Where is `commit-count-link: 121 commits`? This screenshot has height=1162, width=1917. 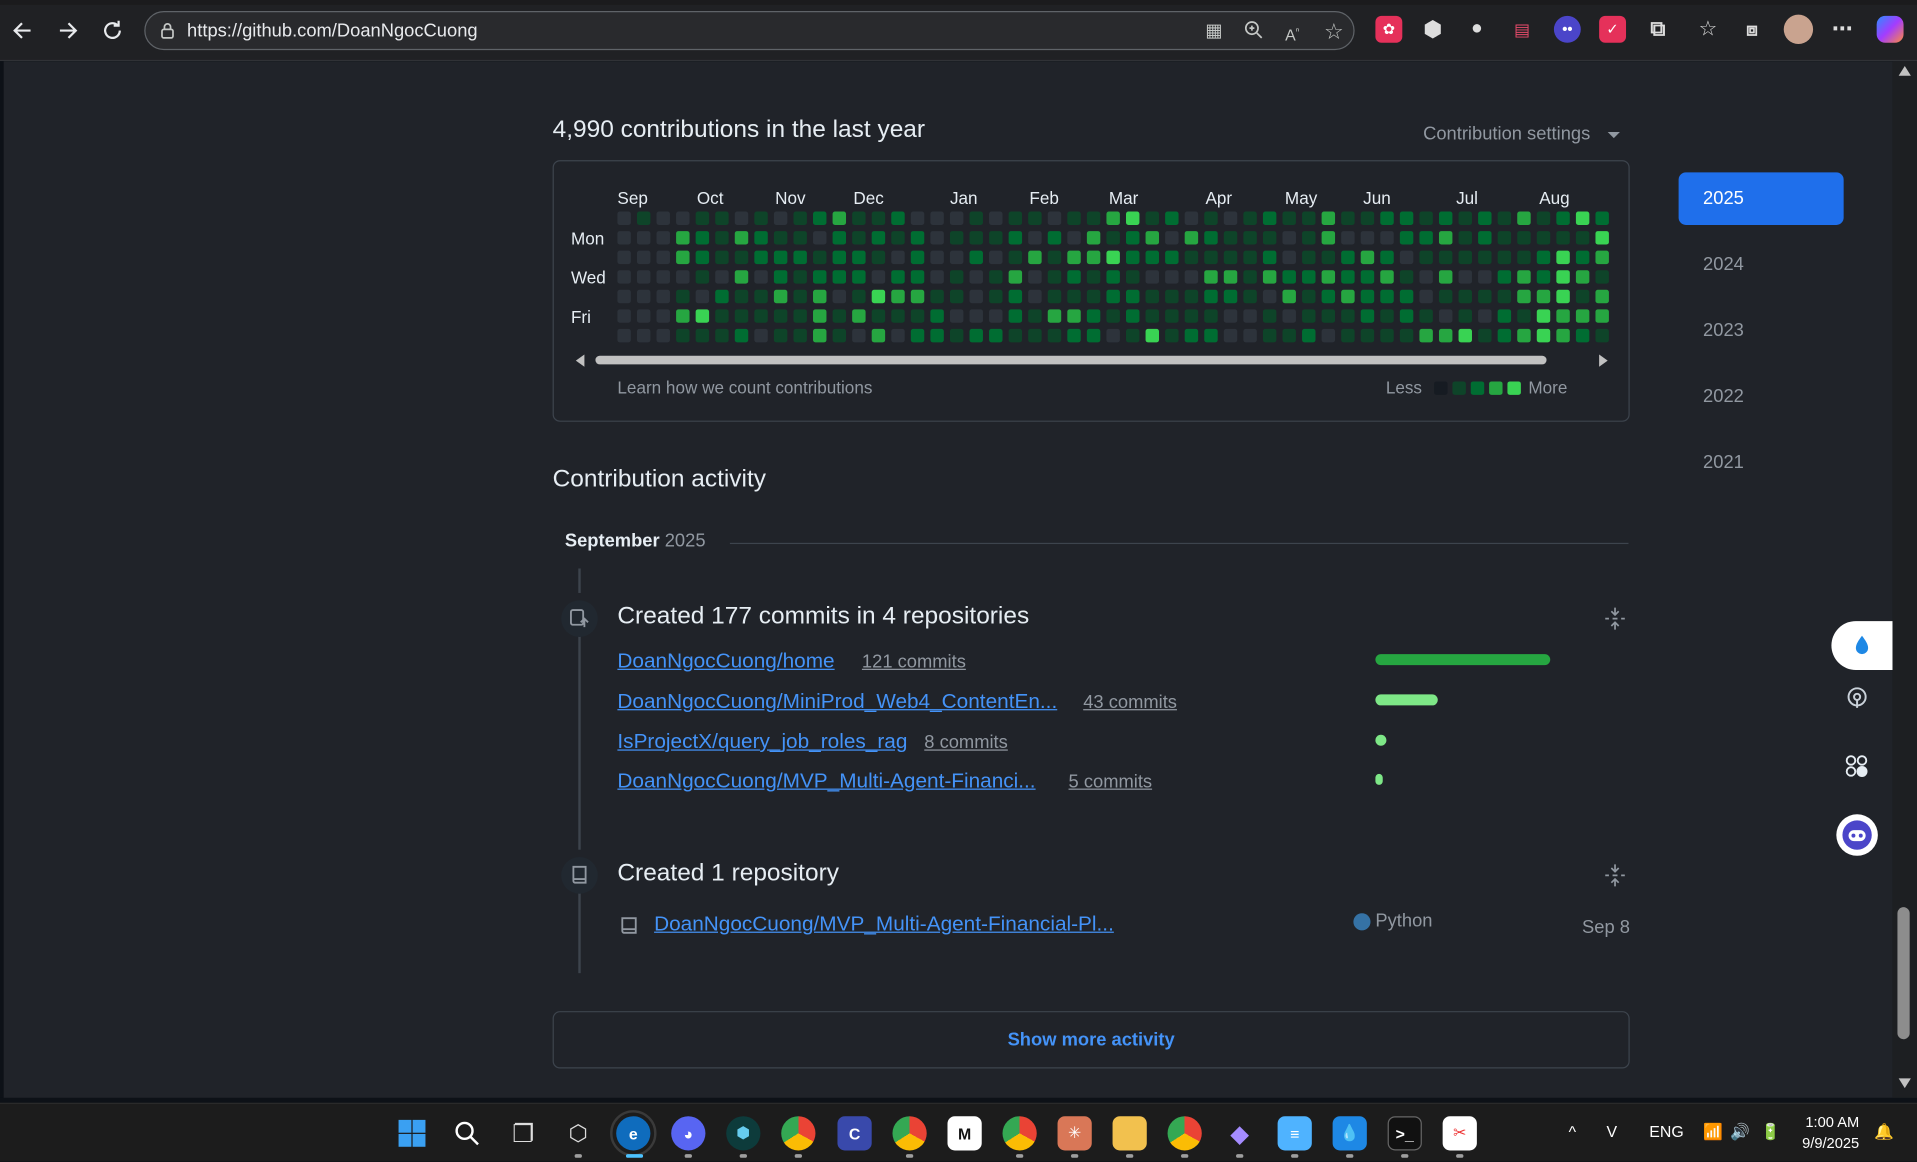 commit-count-link: 121 commits is located at coordinates (914, 662).